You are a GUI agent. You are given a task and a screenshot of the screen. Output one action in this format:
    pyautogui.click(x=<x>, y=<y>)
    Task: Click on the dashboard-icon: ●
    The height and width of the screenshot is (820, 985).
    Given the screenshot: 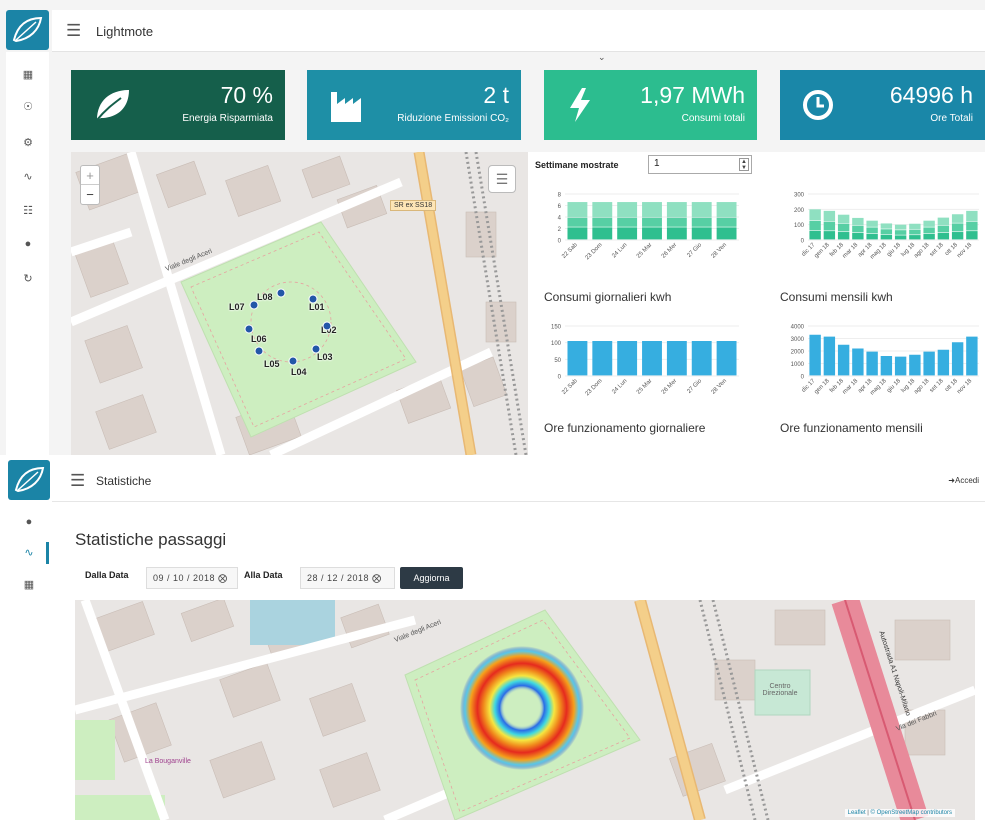 What is the action you would take?
    pyautogui.click(x=29, y=522)
    